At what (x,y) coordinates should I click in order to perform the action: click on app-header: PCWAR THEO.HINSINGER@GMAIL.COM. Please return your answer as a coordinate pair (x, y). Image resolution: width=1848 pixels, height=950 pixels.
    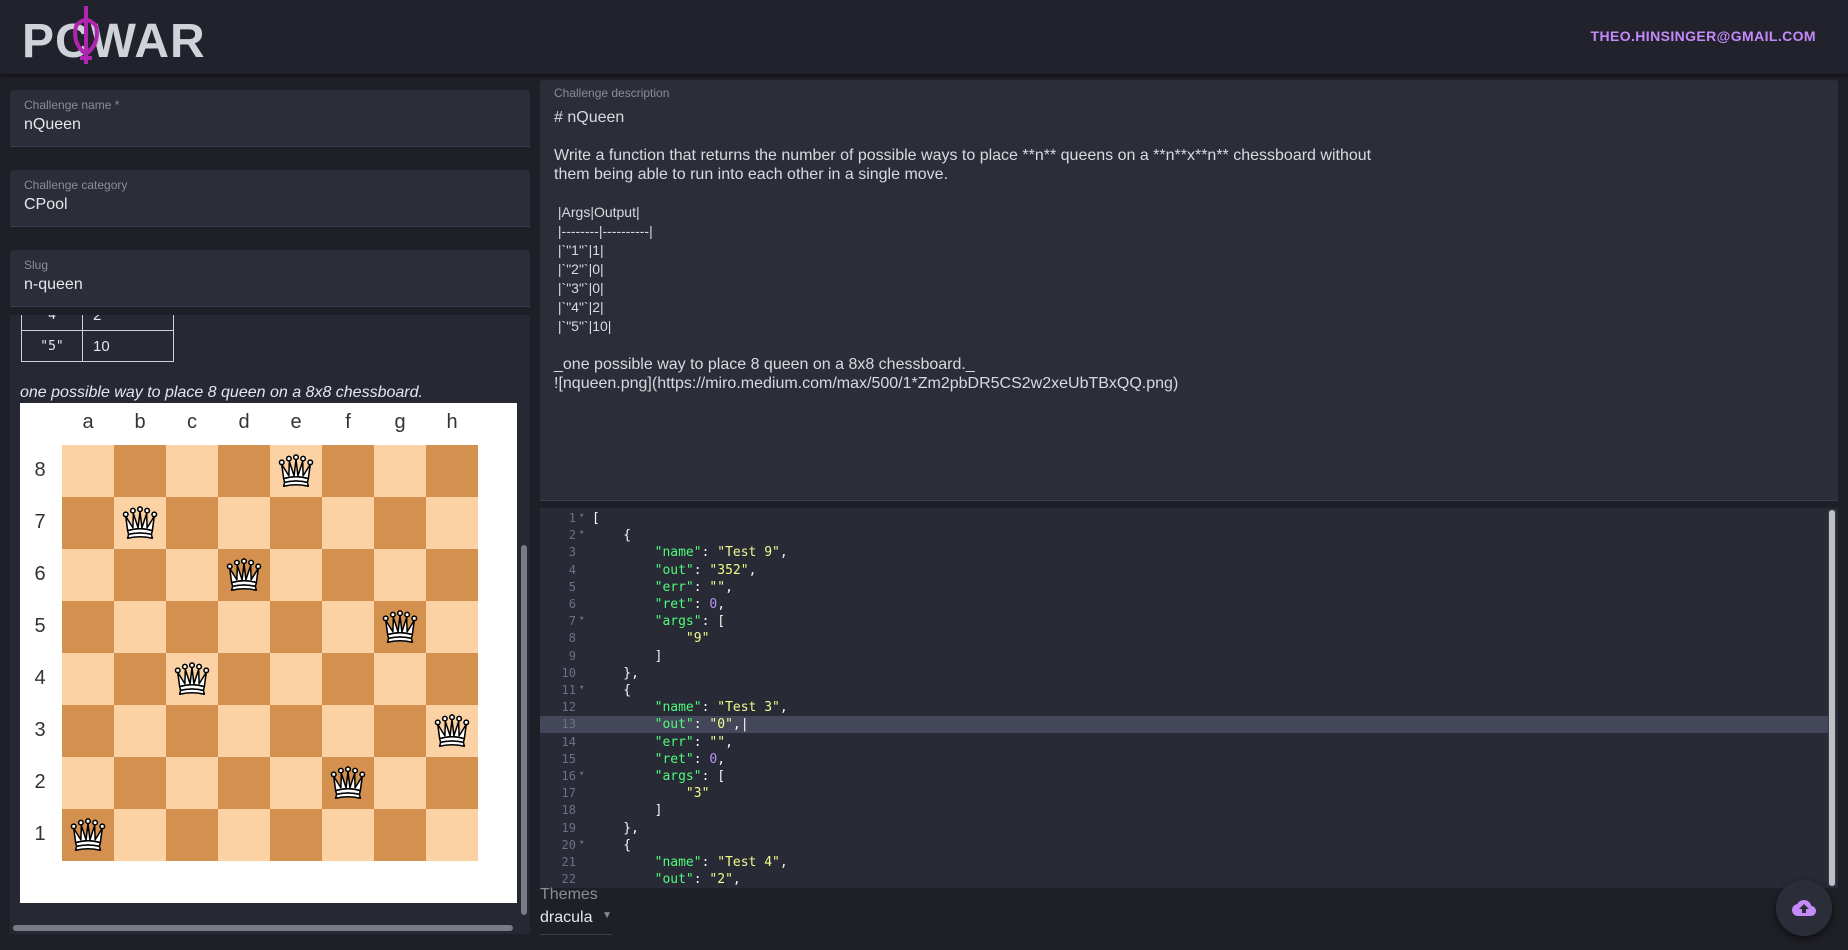
    Looking at the image, I should click on (924, 37).